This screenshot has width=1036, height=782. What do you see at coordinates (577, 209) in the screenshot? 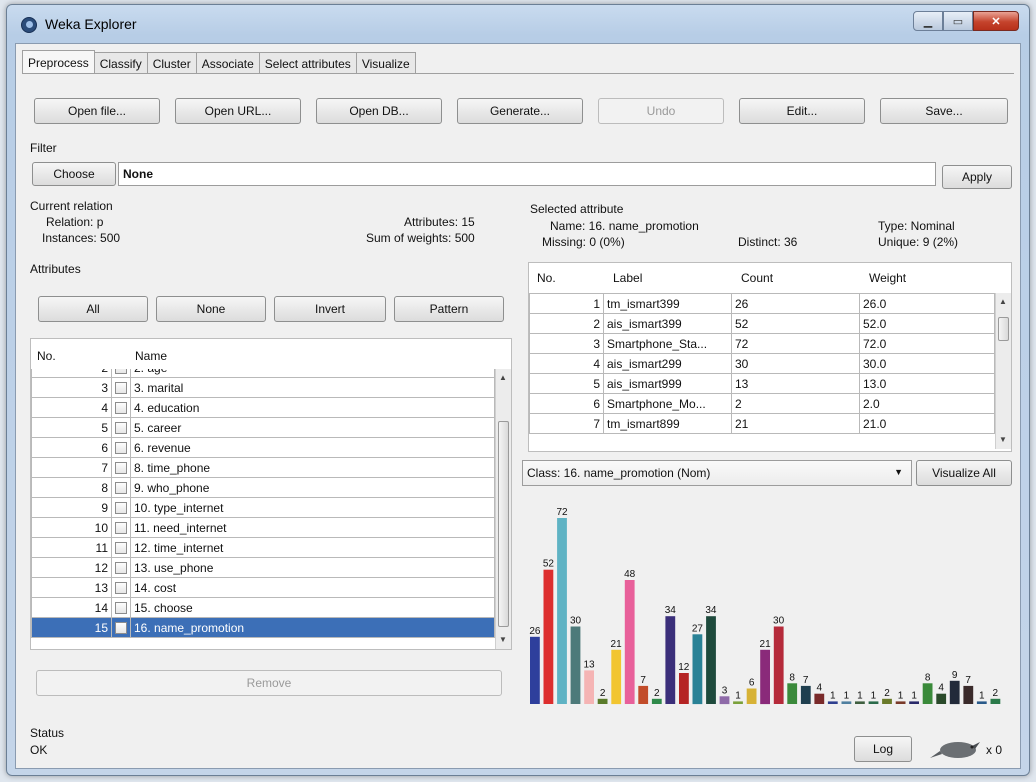
I see `selected-attribute-title: Selected attribute` at bounding box center [577, 209].